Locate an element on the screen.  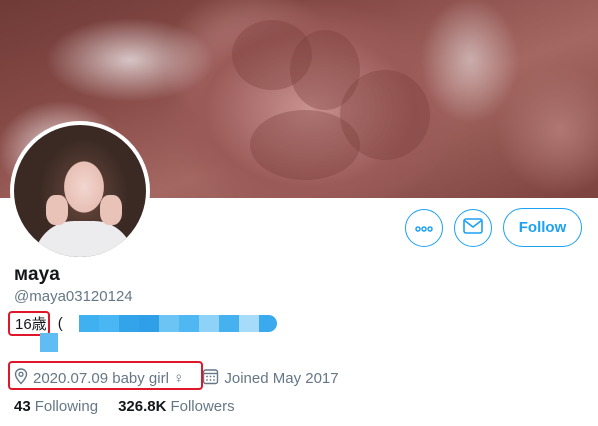
joined-item: Joined May 2017 is located at coordinates (270, 378).